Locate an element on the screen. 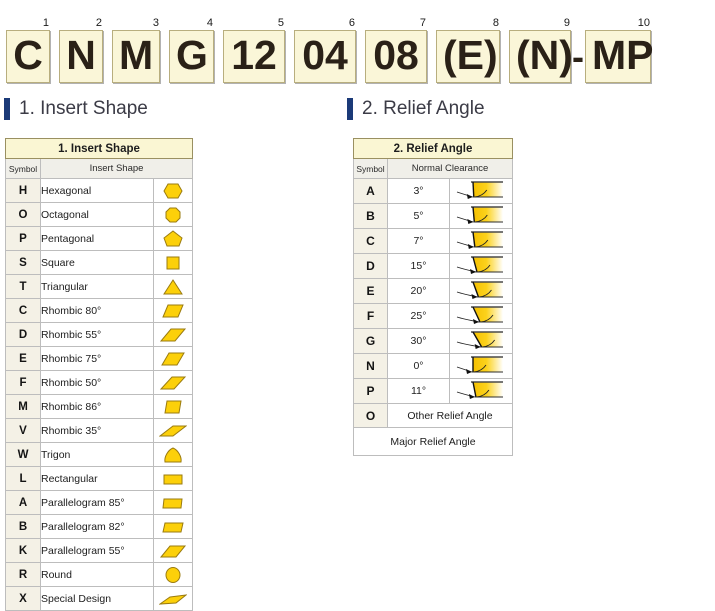 The height and width of the screenshot is (611, 715). table-row: O Other Relief Angle is located at coordinates (433, 415).